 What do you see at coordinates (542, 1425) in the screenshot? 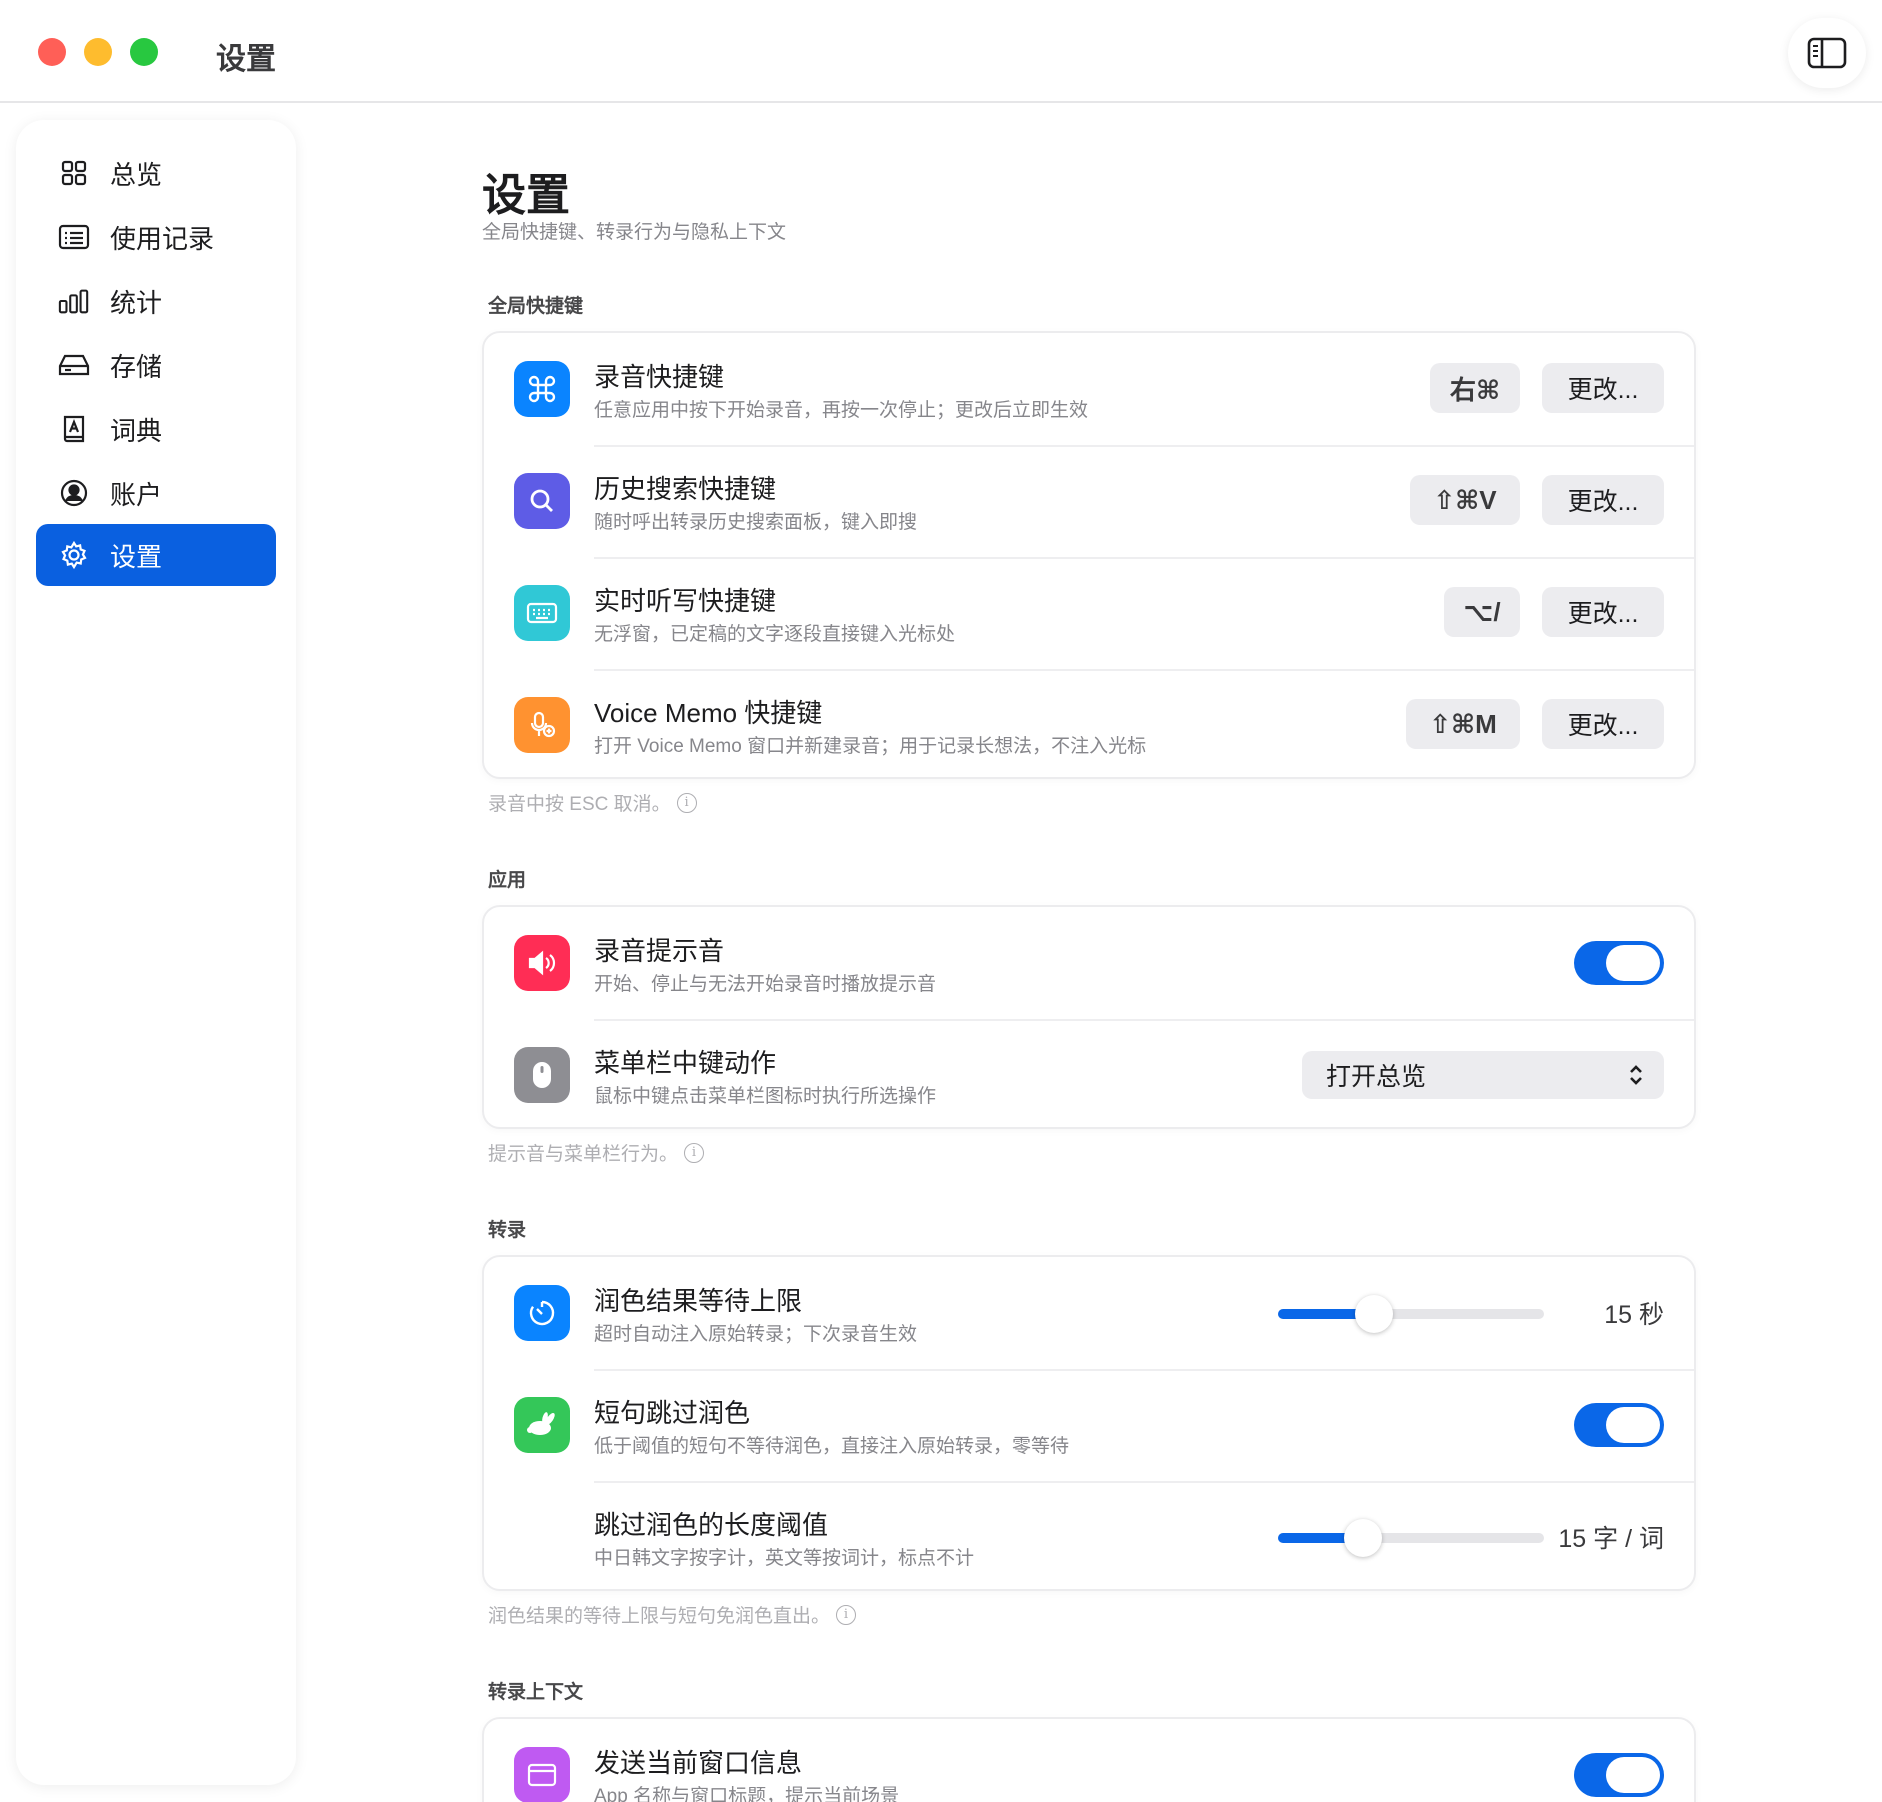
I see `rabbit-icon` at bounding box center [542, 1425].